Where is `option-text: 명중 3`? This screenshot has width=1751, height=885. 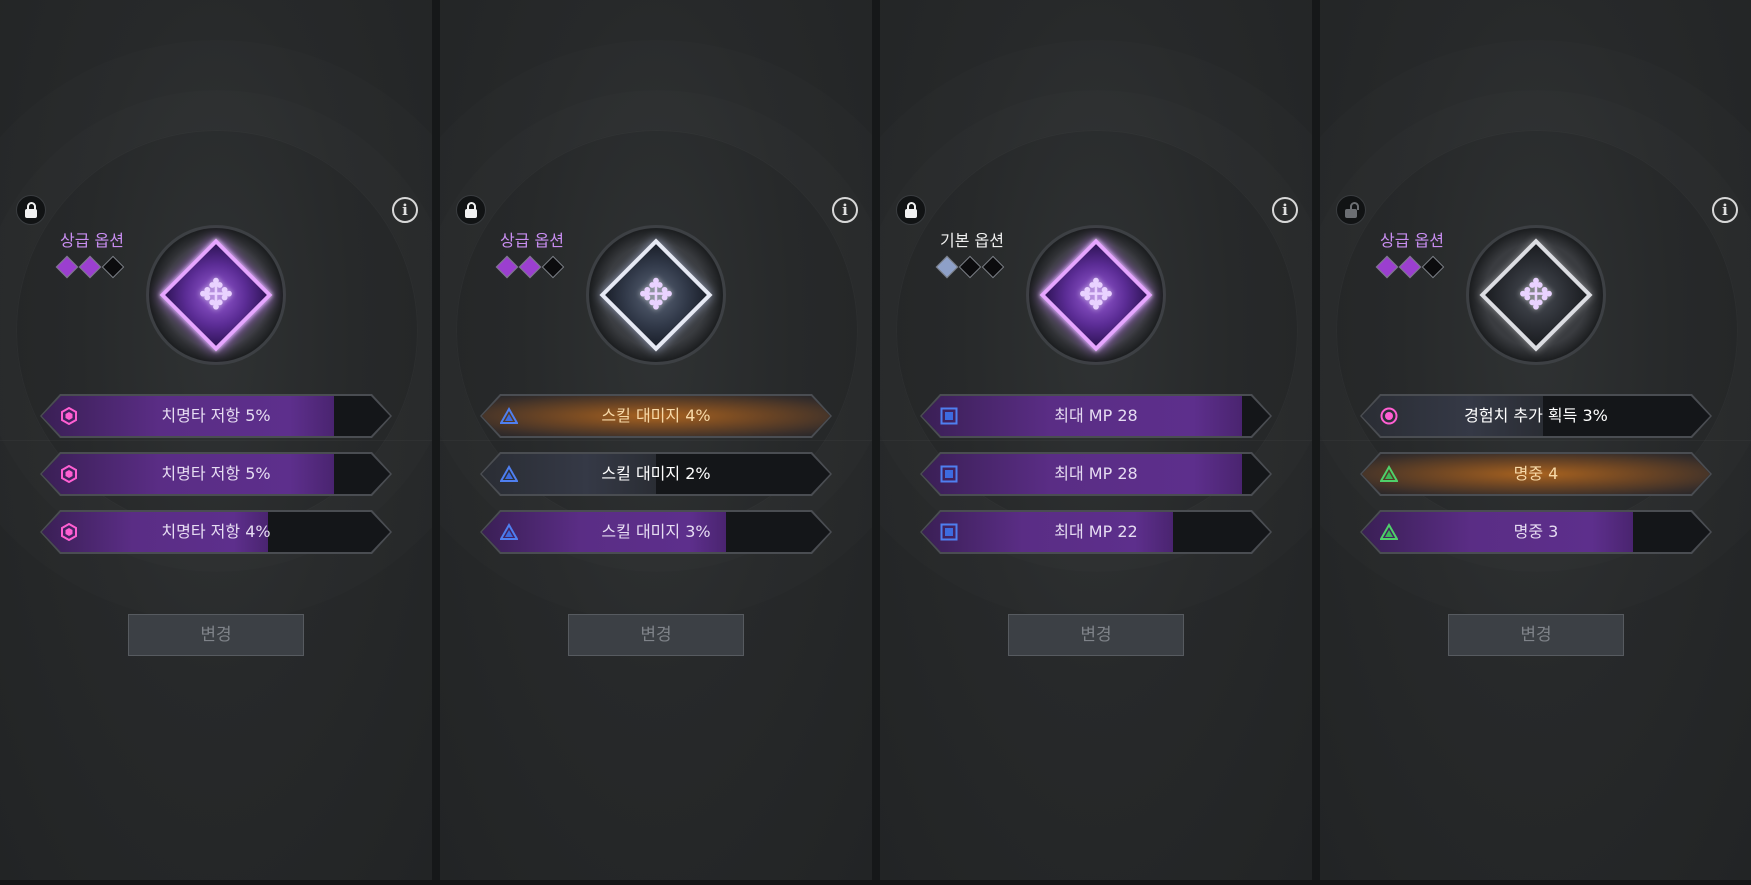 option-text: 명중 3 is located at coordinates (1536, 531).